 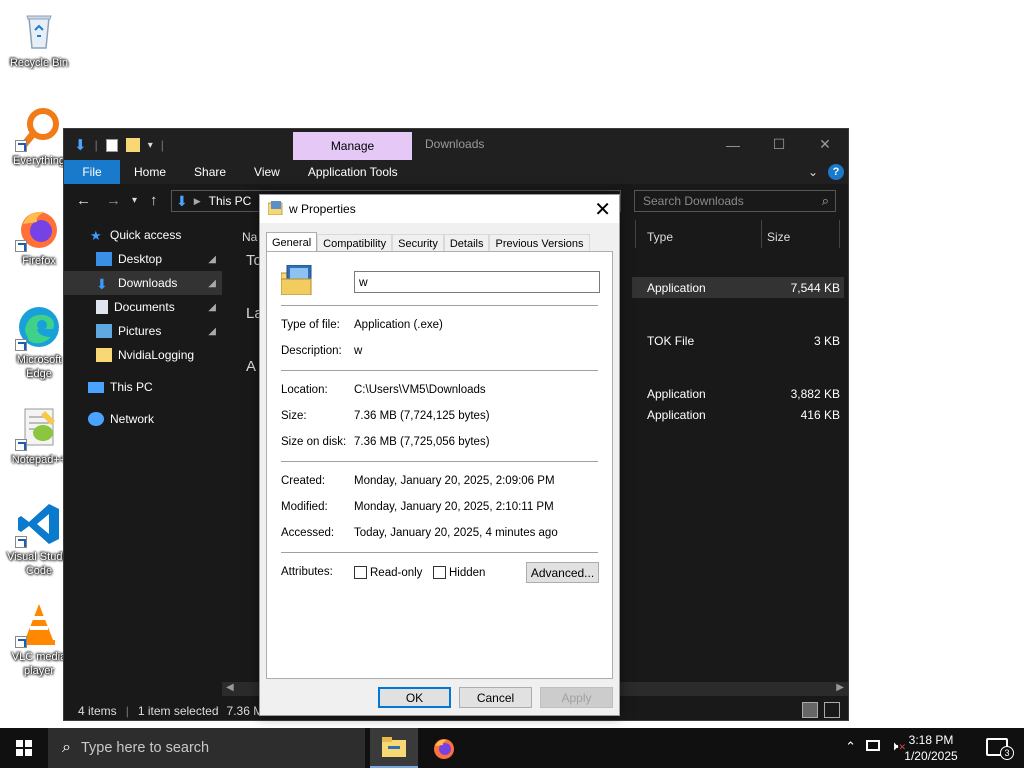 I want to click on tab-home: Home, so click(x=150, y=172).